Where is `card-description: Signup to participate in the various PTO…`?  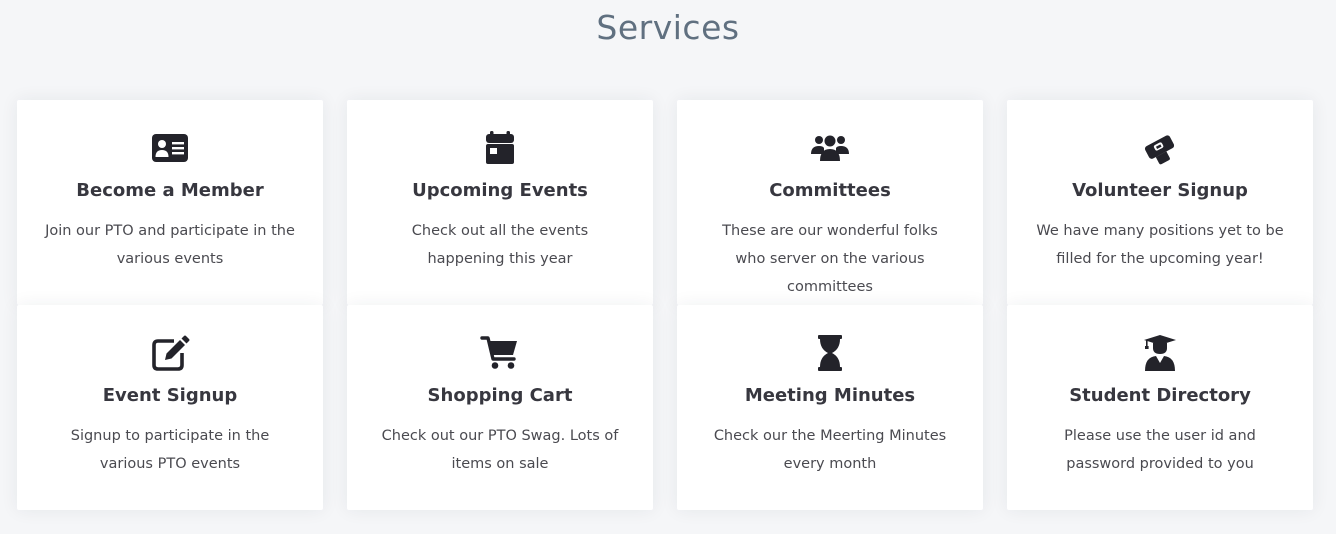
card-description: Signup to participate in the various PTO… is located at coordinates (170, 450).